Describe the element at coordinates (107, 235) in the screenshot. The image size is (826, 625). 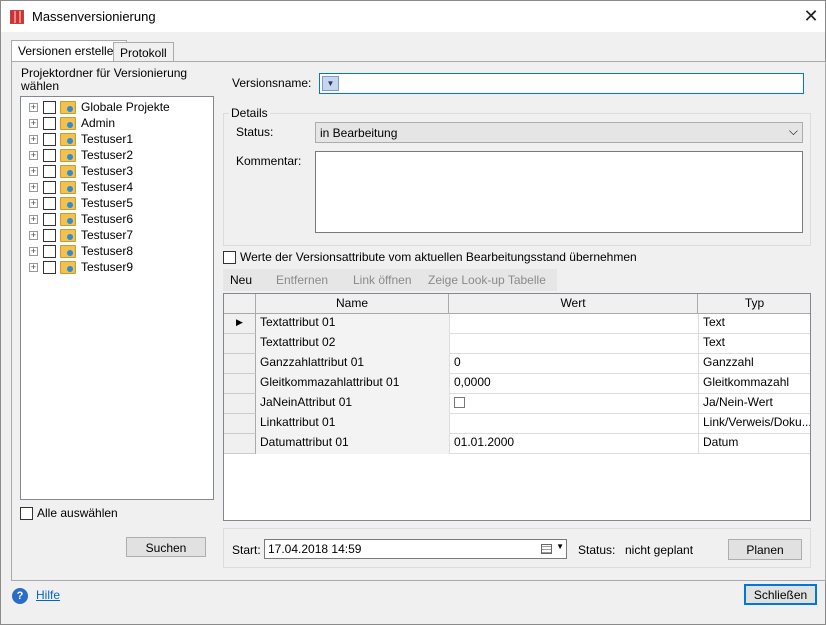
I see `tree-node-label: Testuser7` at that location.